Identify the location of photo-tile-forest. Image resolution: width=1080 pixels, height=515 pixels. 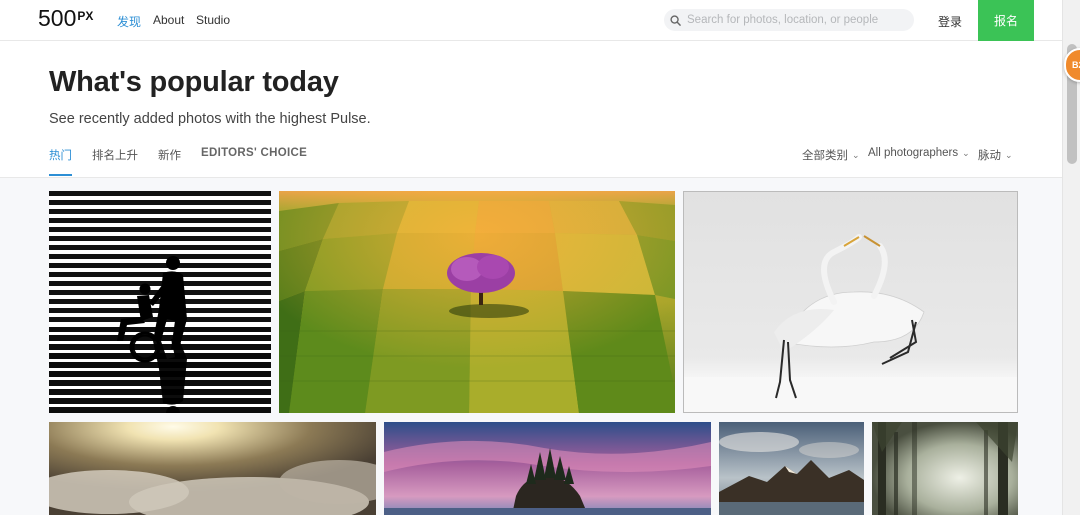
(945, 468).